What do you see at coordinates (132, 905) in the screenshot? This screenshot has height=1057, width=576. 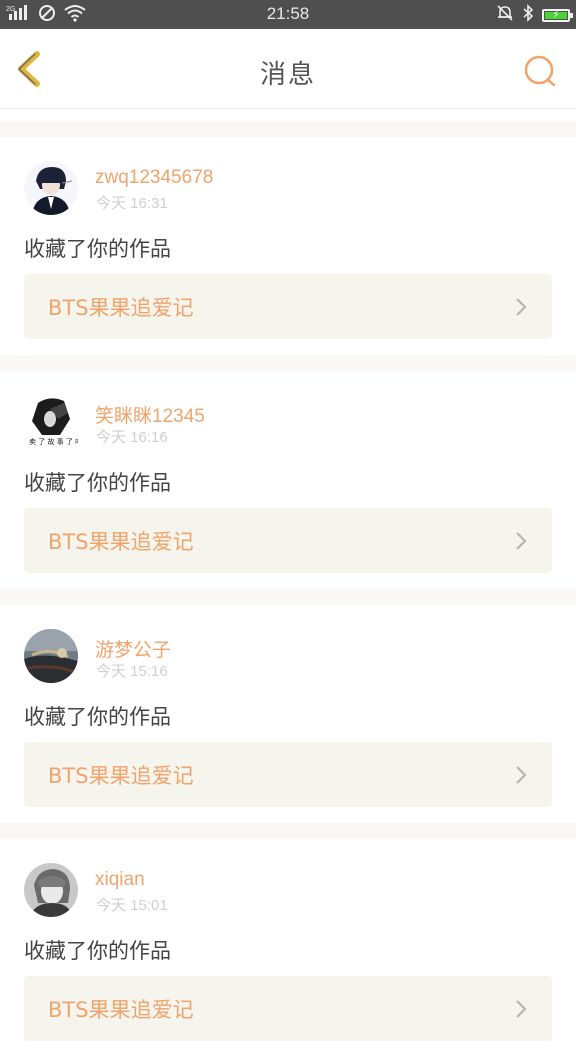 I see `timestamp: 今天 15:01` at bounding box center [132, 905].